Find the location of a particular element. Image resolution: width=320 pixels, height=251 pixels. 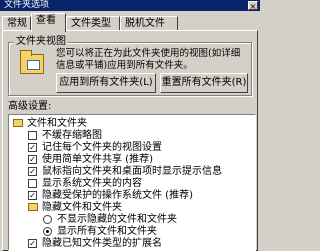

description-line-2: 信息或平铺)应用到所有文件夹。 is located at coordinates (124, 65).